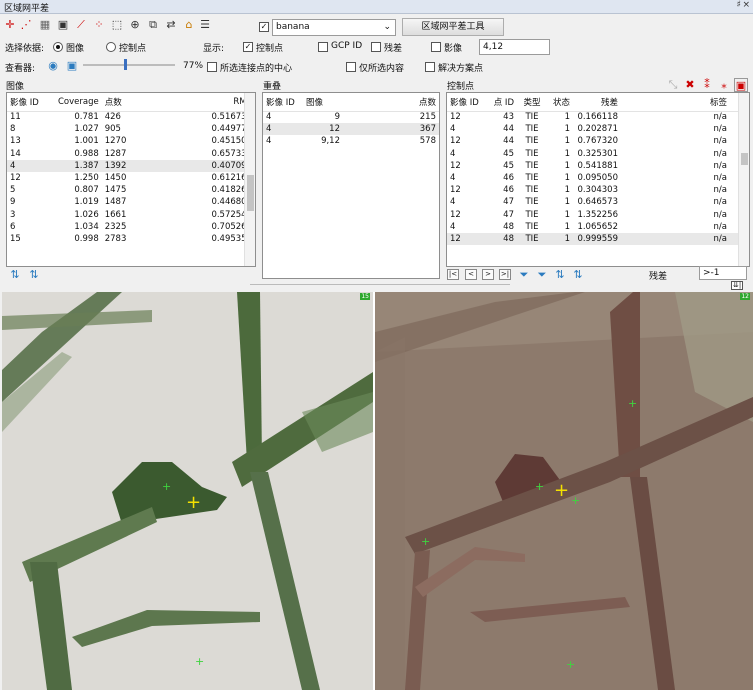 The width and height of the screenshot is (753, 690). What do you see at coordinates (471, 274) in the screenshot?
I see `nav-prev-button: <` at bounding box center [471, 274].